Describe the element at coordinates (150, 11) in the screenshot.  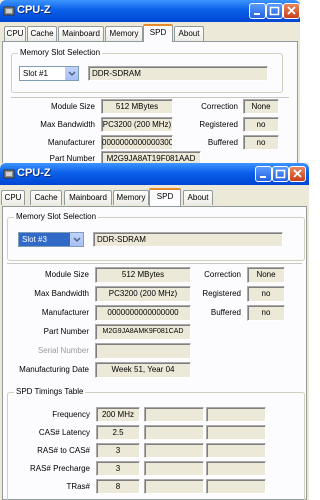
I see `titlebar-back: CPU-Z` at that location.